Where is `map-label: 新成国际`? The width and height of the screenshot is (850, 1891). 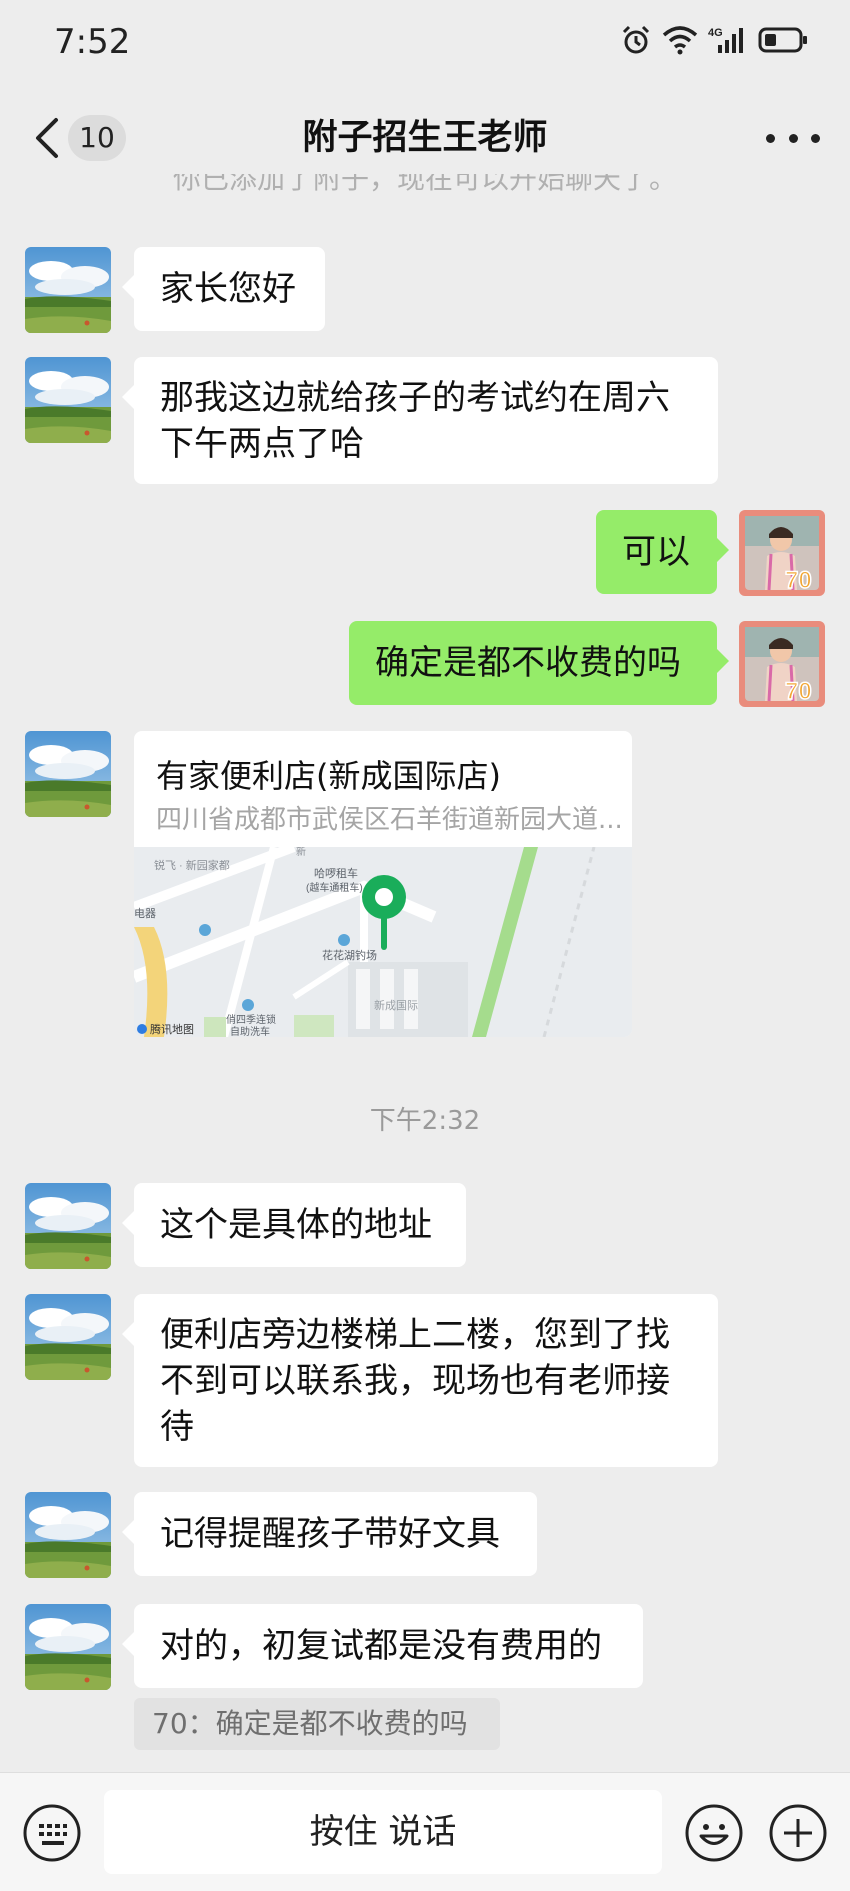 map-label: 新成国际 is located at coordinates (396, 1005).